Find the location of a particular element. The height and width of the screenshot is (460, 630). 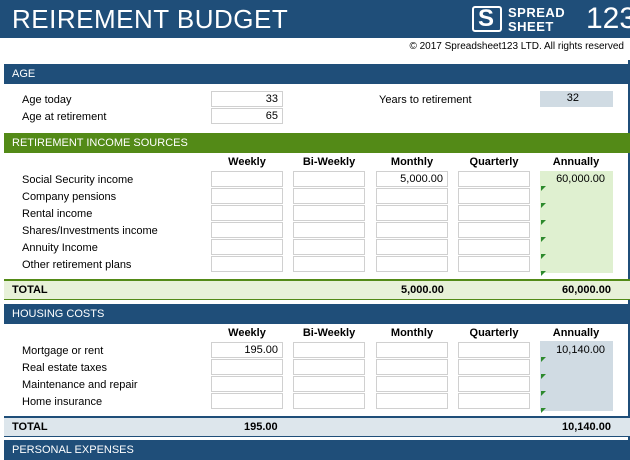

income-annual-column is located at coordinates (576, 222).